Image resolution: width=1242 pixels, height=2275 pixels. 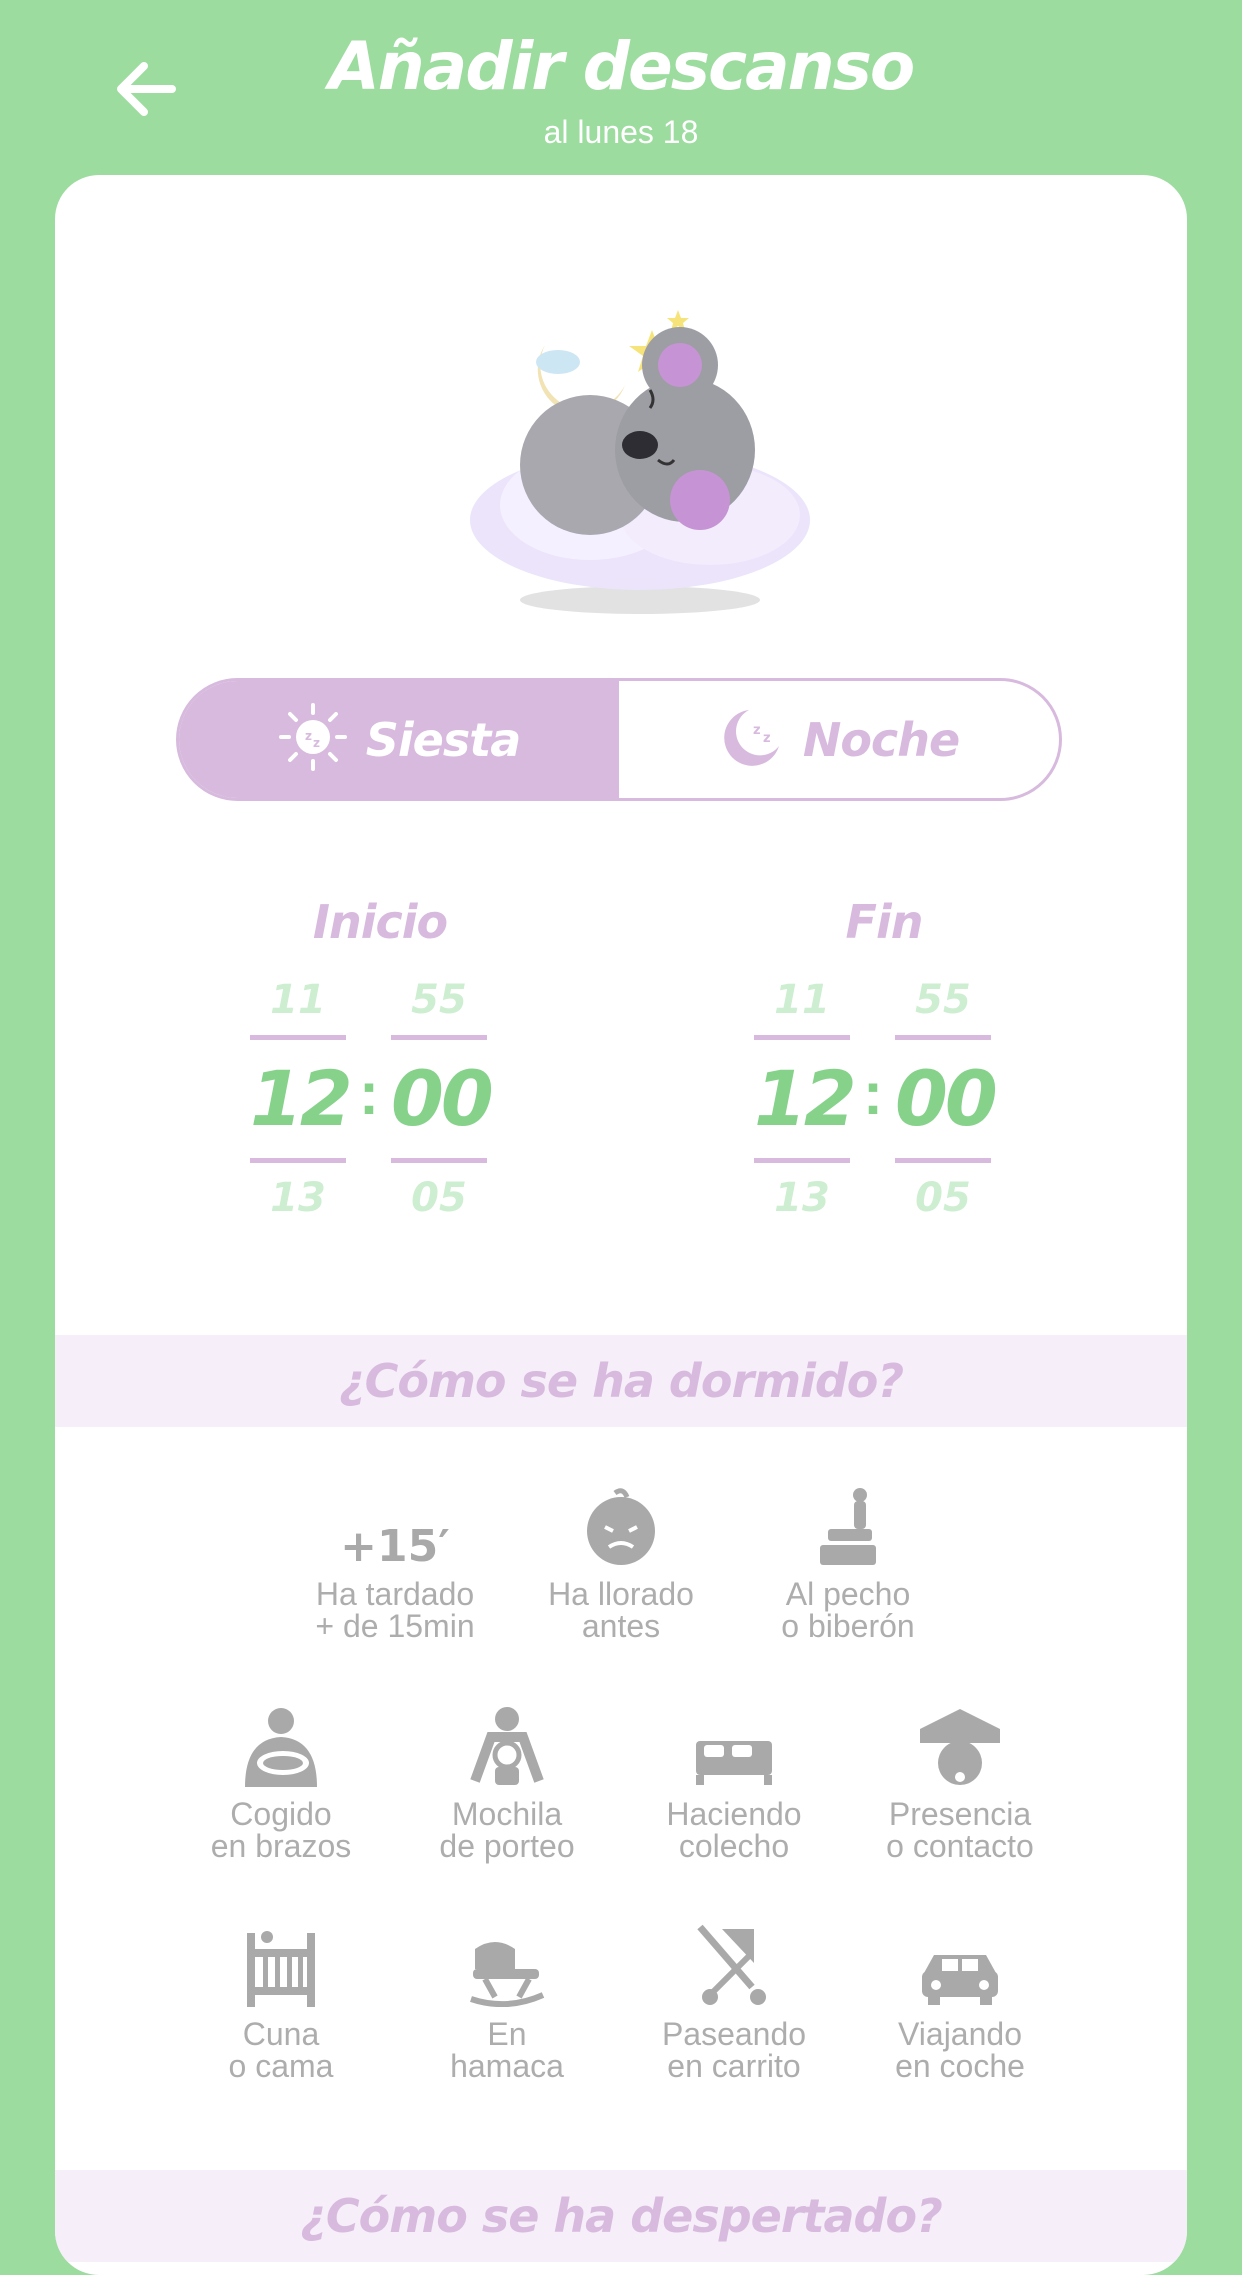 What do you see at coordinates (507, 2050) in the screenshot?
I see `option-label: En hamaca` at bounding box center [507, 2050].